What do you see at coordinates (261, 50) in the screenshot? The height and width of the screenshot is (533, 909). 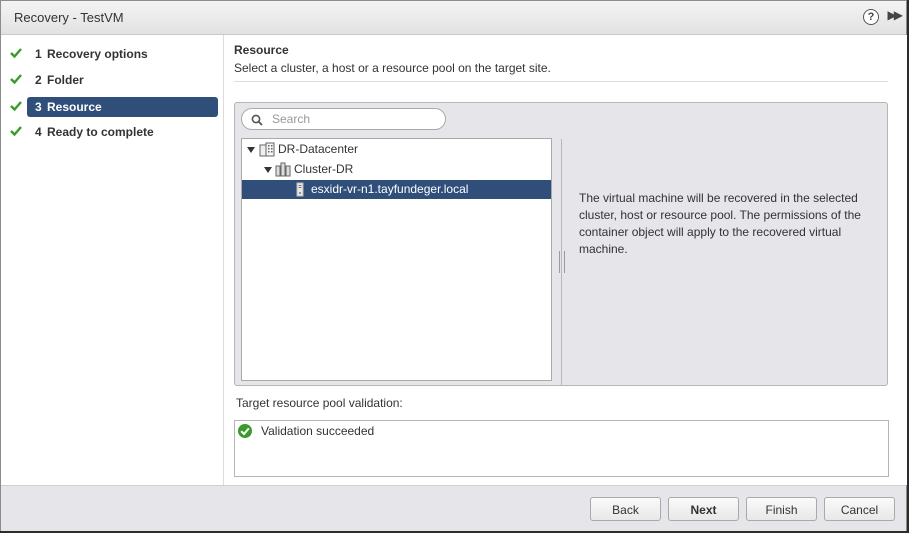 I see `page-title: Resource` at bounding box center [261, 50].